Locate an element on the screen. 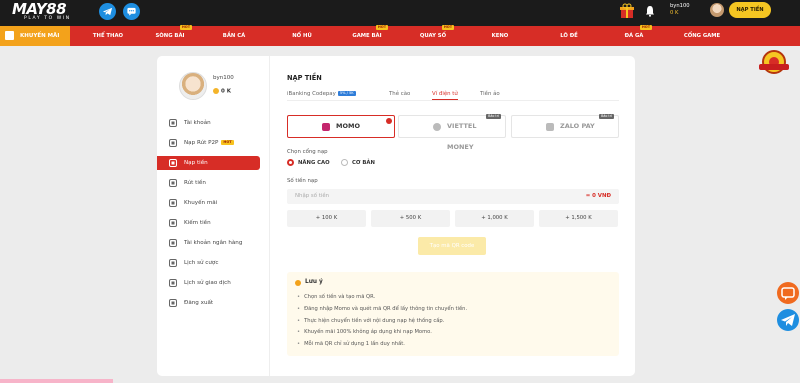 Image resolution: width=800 pixels, height=383 pixels. telegram-icon is located at coordinates (107, 11).